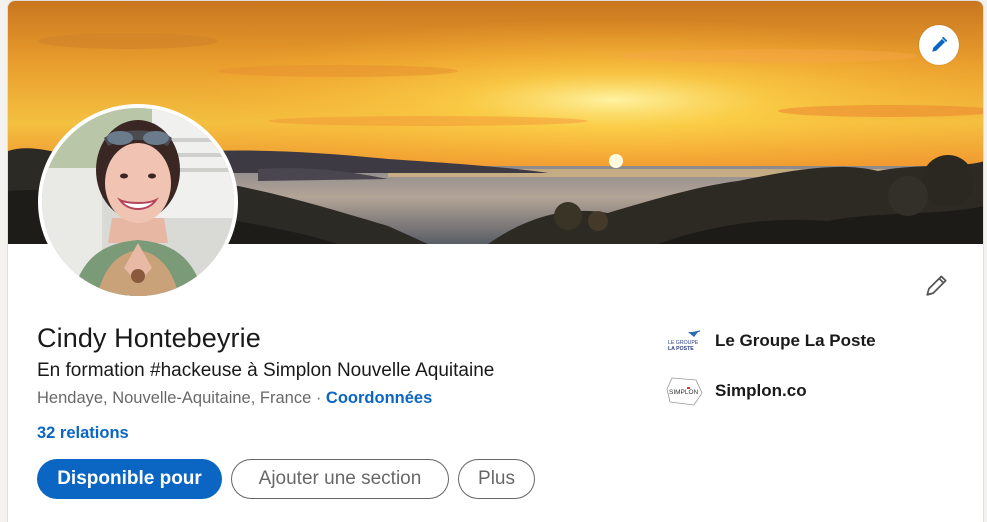 This screenshot has height=522, width=987. Describe the element at coordinates (149, 338) in the screenshot. I see `profile-name: Cindy Hontebeyrie` at that location.